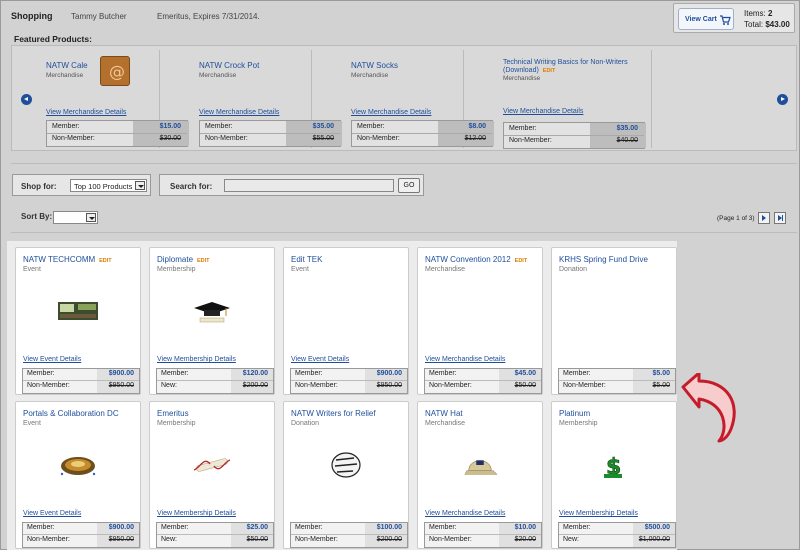  I want to click on last-page-button, so click(780, 218).